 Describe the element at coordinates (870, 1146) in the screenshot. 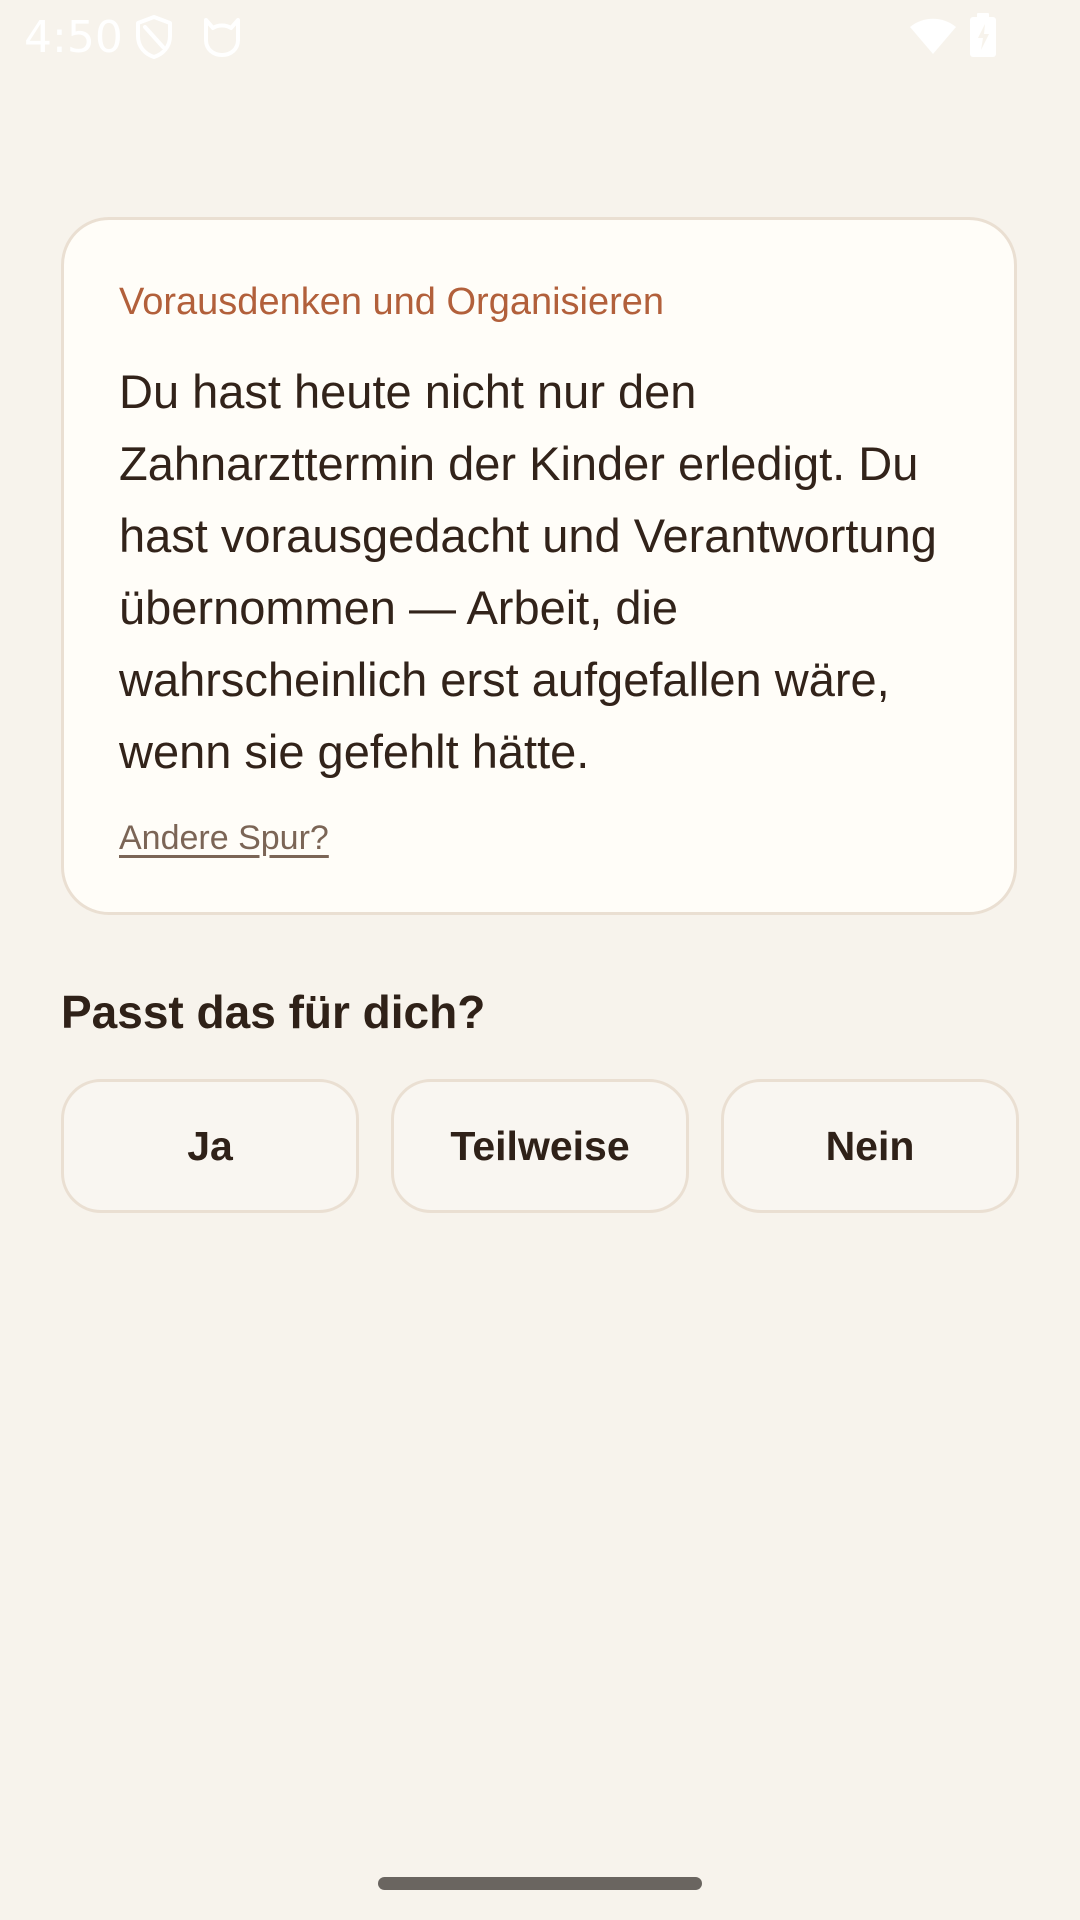

I see `answer-no-button: Nein` at that location.